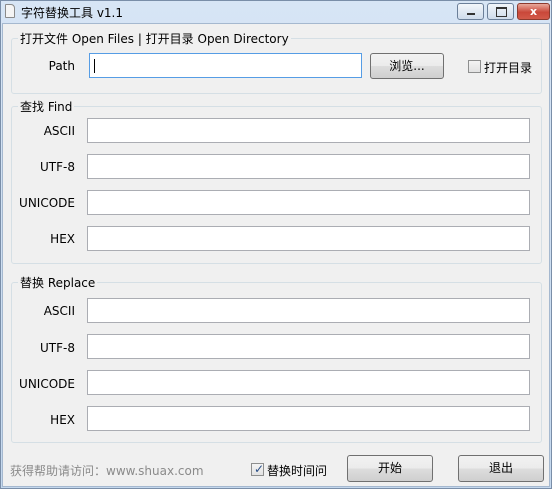  I want to click on keep-time-label: 替换时间问, so click(297, 470).